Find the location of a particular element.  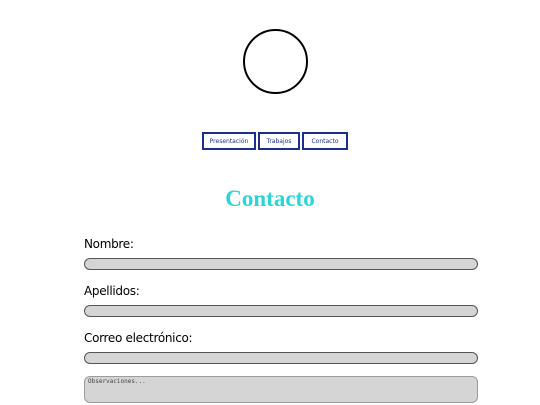

nav-item-trabajos: Trabajos is located at coordinates (279, 141).